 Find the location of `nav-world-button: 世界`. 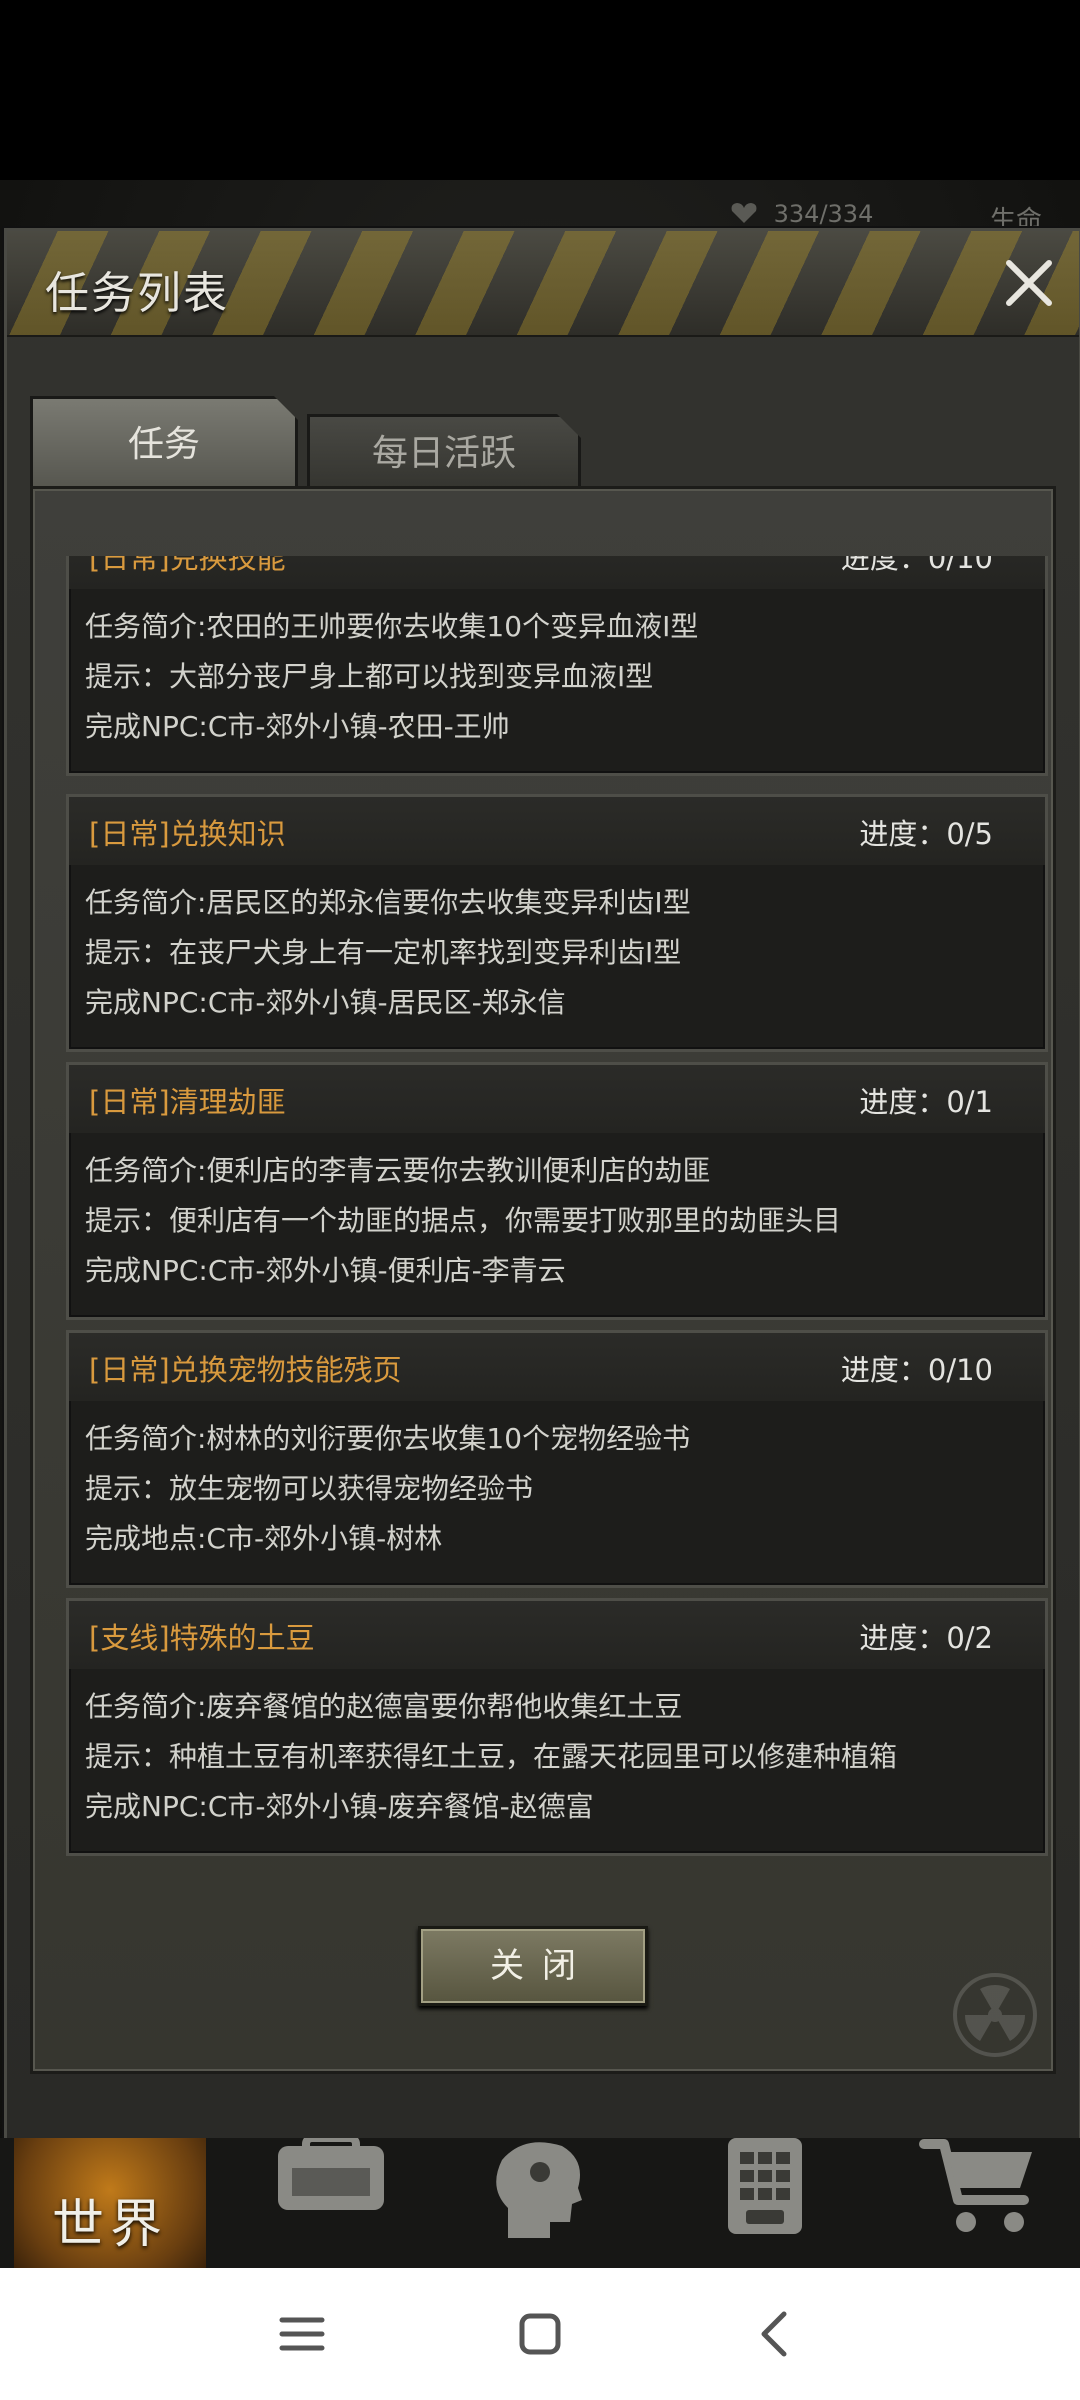

nav-world-button: 世界 is located at coordinates (110, 2203).